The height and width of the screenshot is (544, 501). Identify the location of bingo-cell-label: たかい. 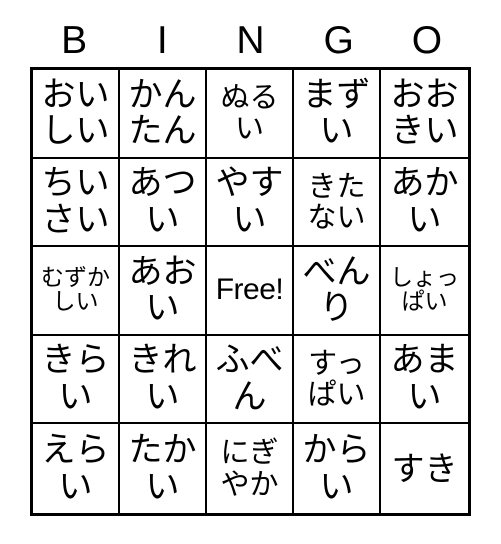
(162, 468).